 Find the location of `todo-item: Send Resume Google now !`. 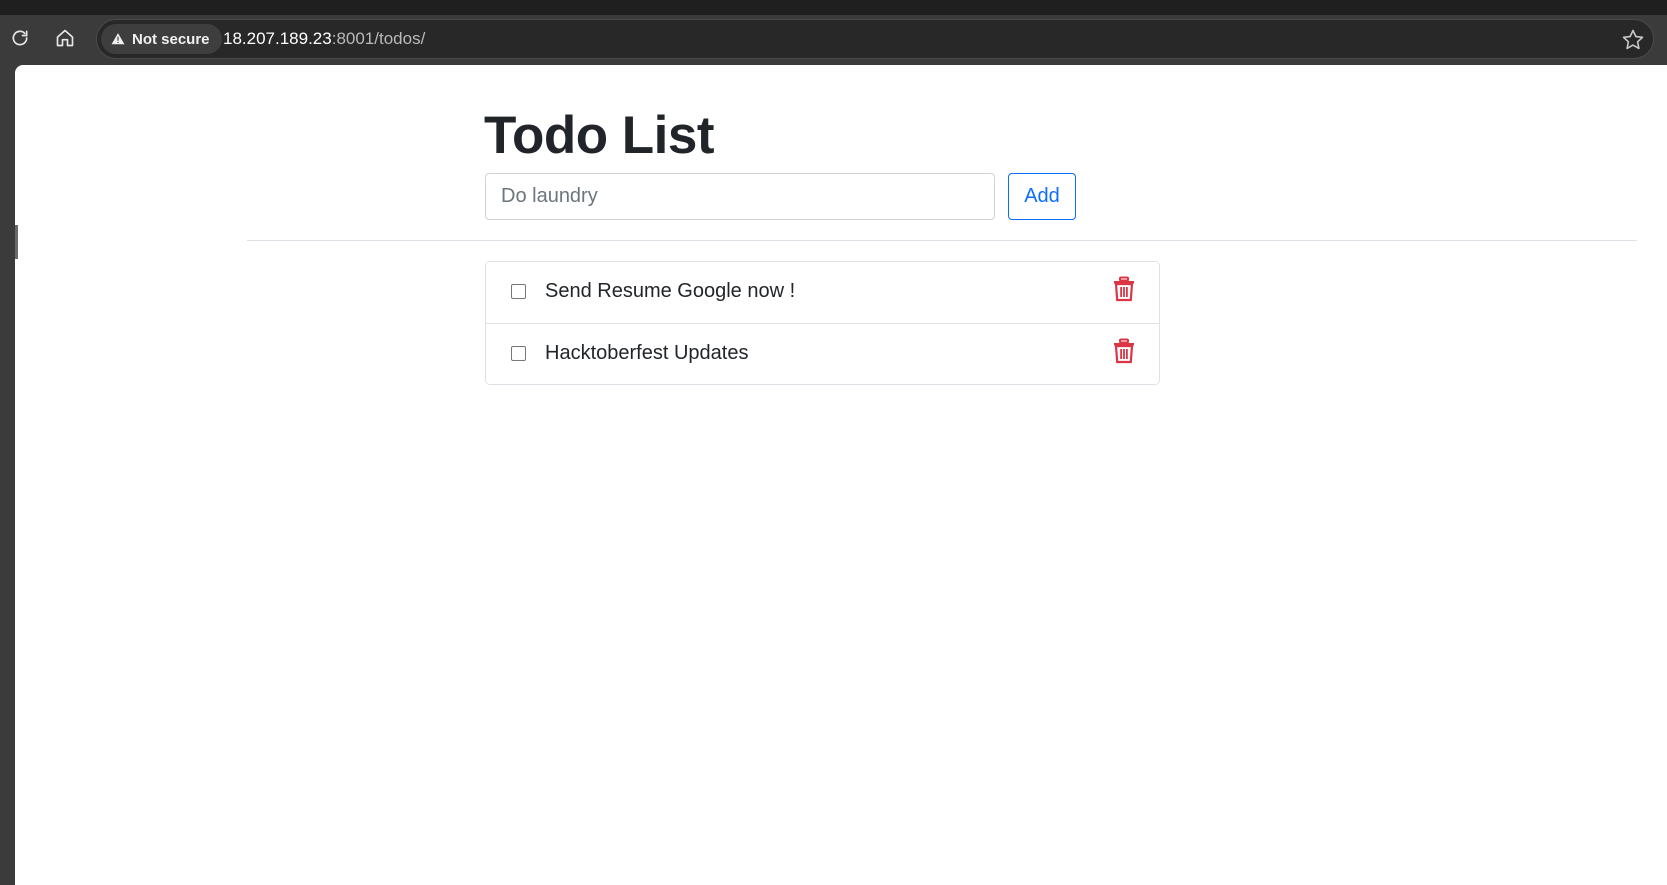

todo-item: Send Resume Google now ! is located at coordinates (822, 292).